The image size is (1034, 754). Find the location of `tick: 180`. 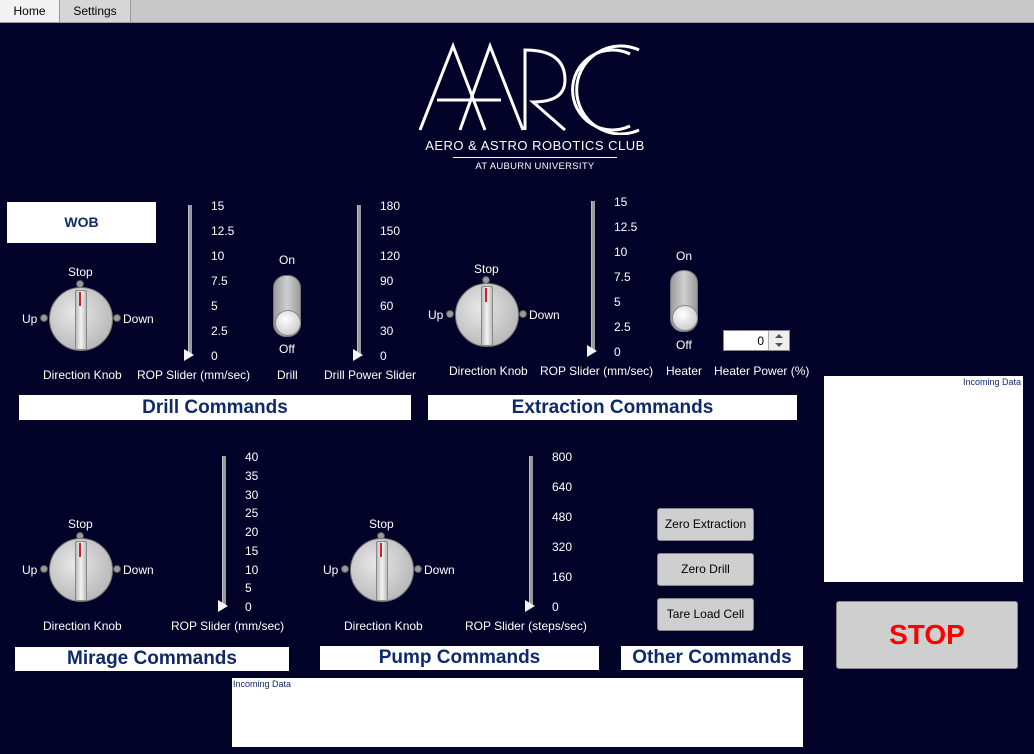

tick: 180 is located at coordinates (390, 206).